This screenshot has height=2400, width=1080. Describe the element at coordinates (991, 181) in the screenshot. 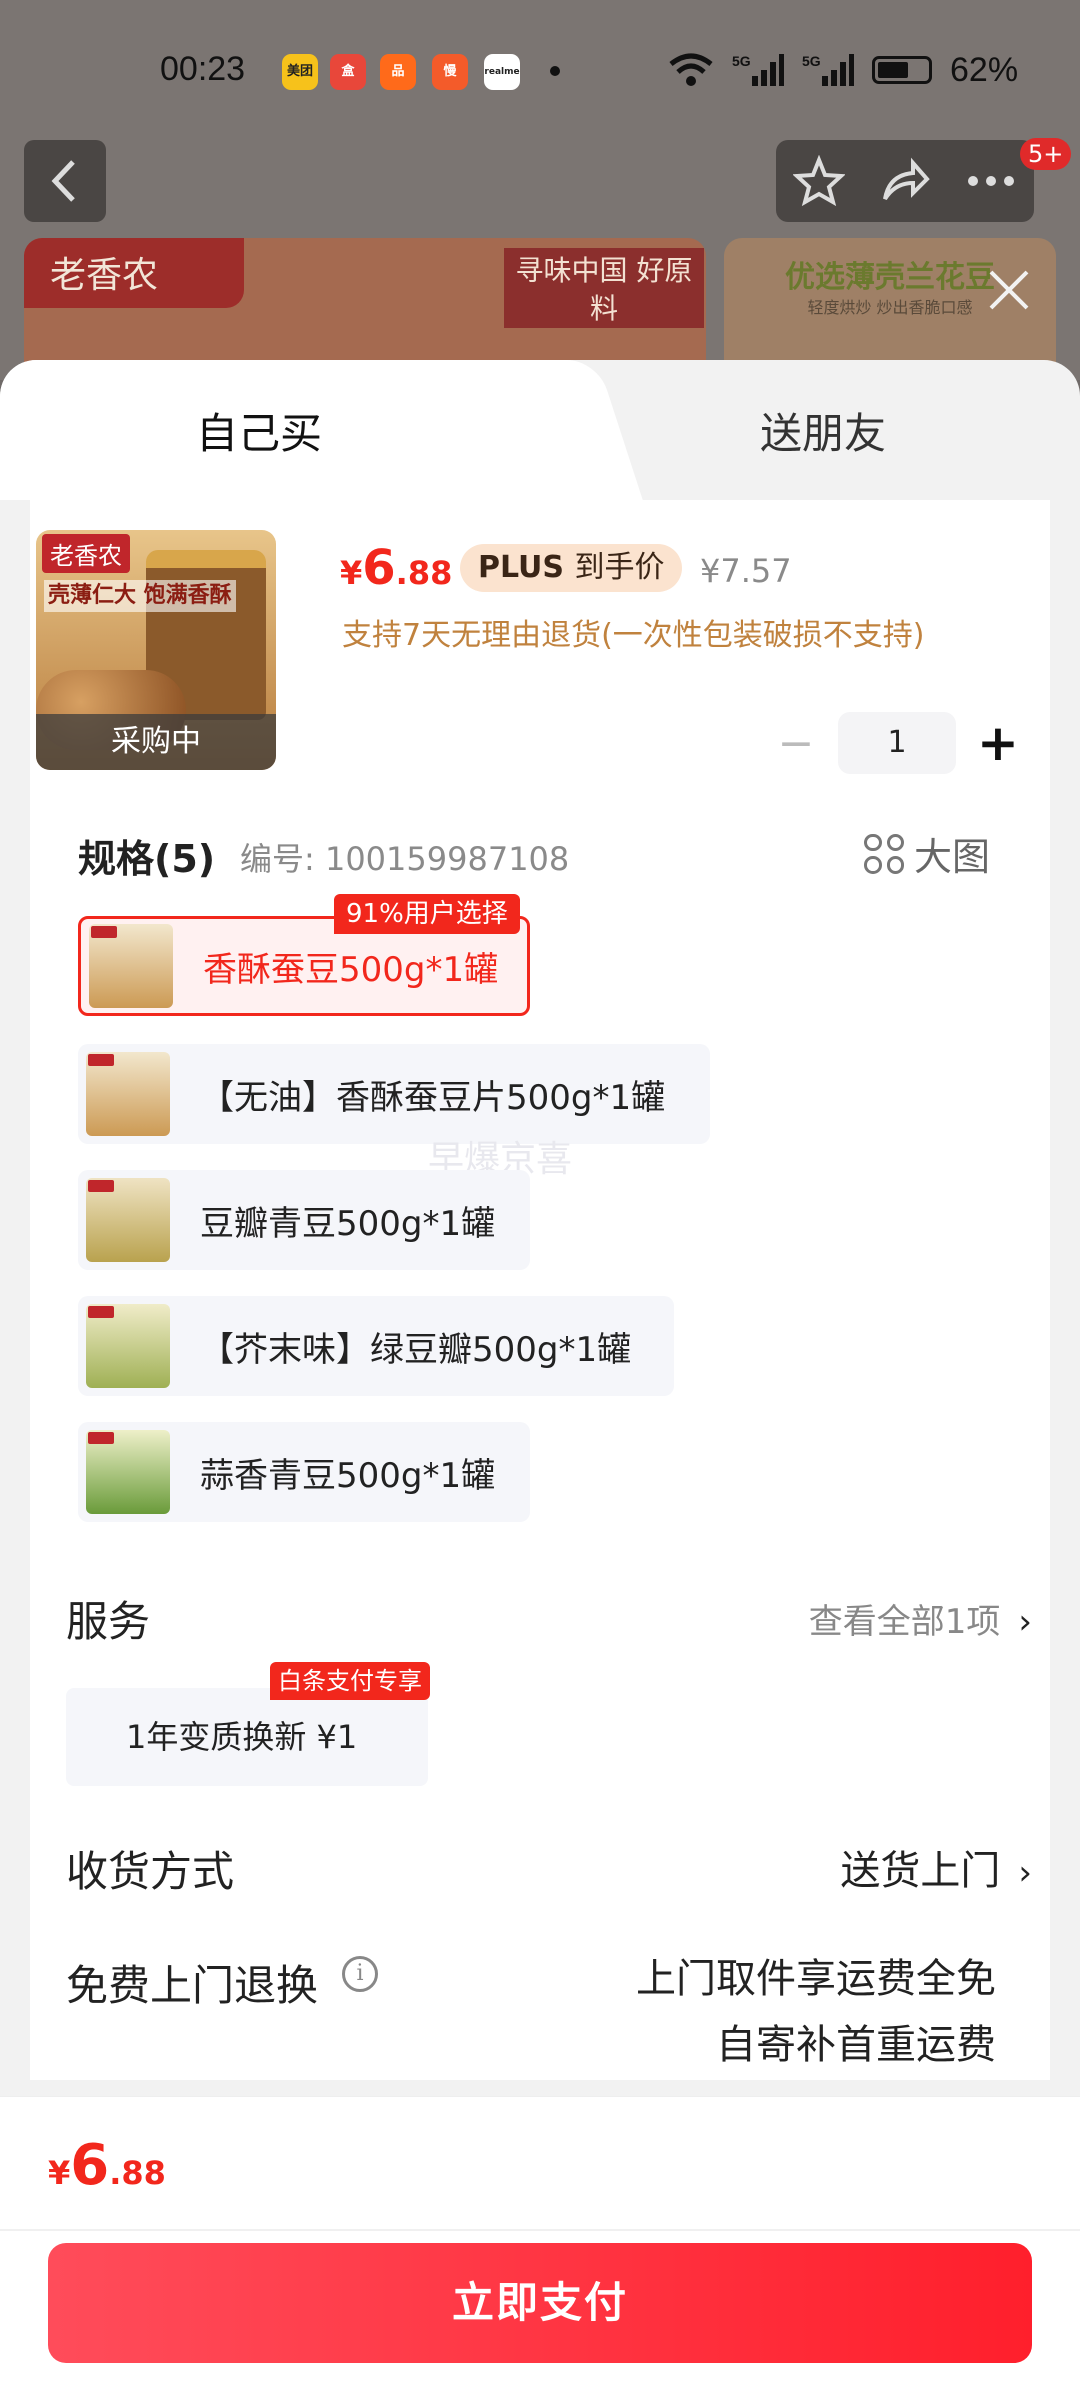

I see `more-icon` at that location.